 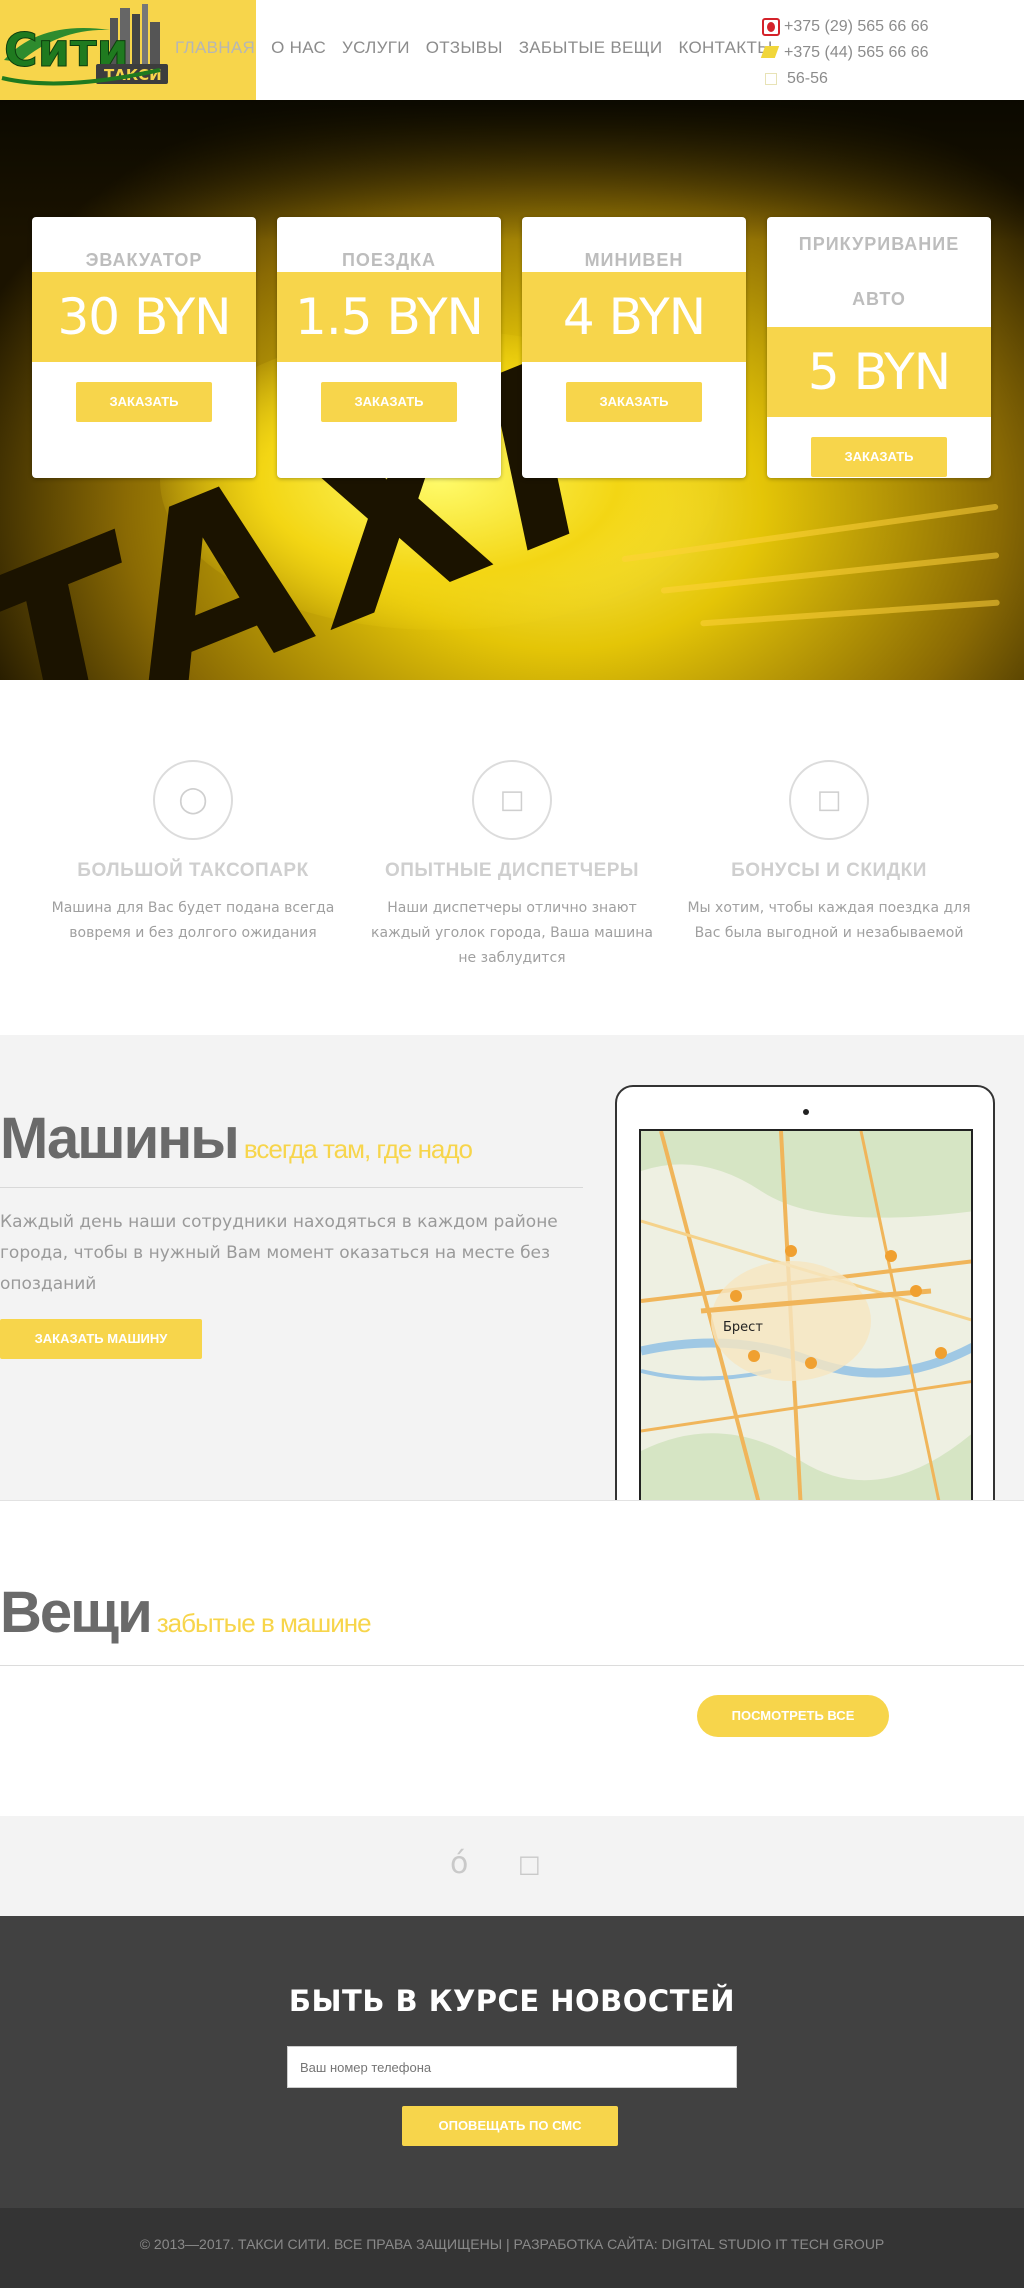 I want to click on card-price: 4 BYN, so click(x=634, y=317).